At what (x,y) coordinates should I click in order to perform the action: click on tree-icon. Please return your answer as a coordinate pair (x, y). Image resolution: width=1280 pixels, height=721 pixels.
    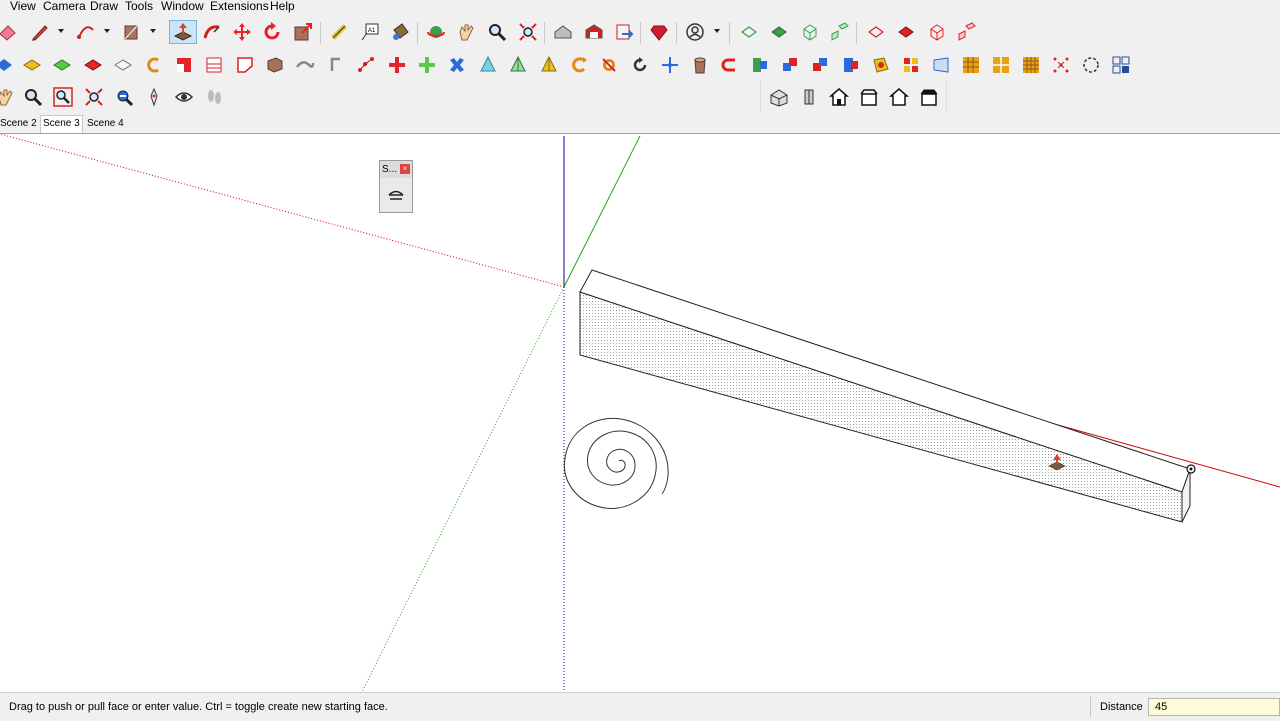
    Looking at the image, I should click on (488, 65).